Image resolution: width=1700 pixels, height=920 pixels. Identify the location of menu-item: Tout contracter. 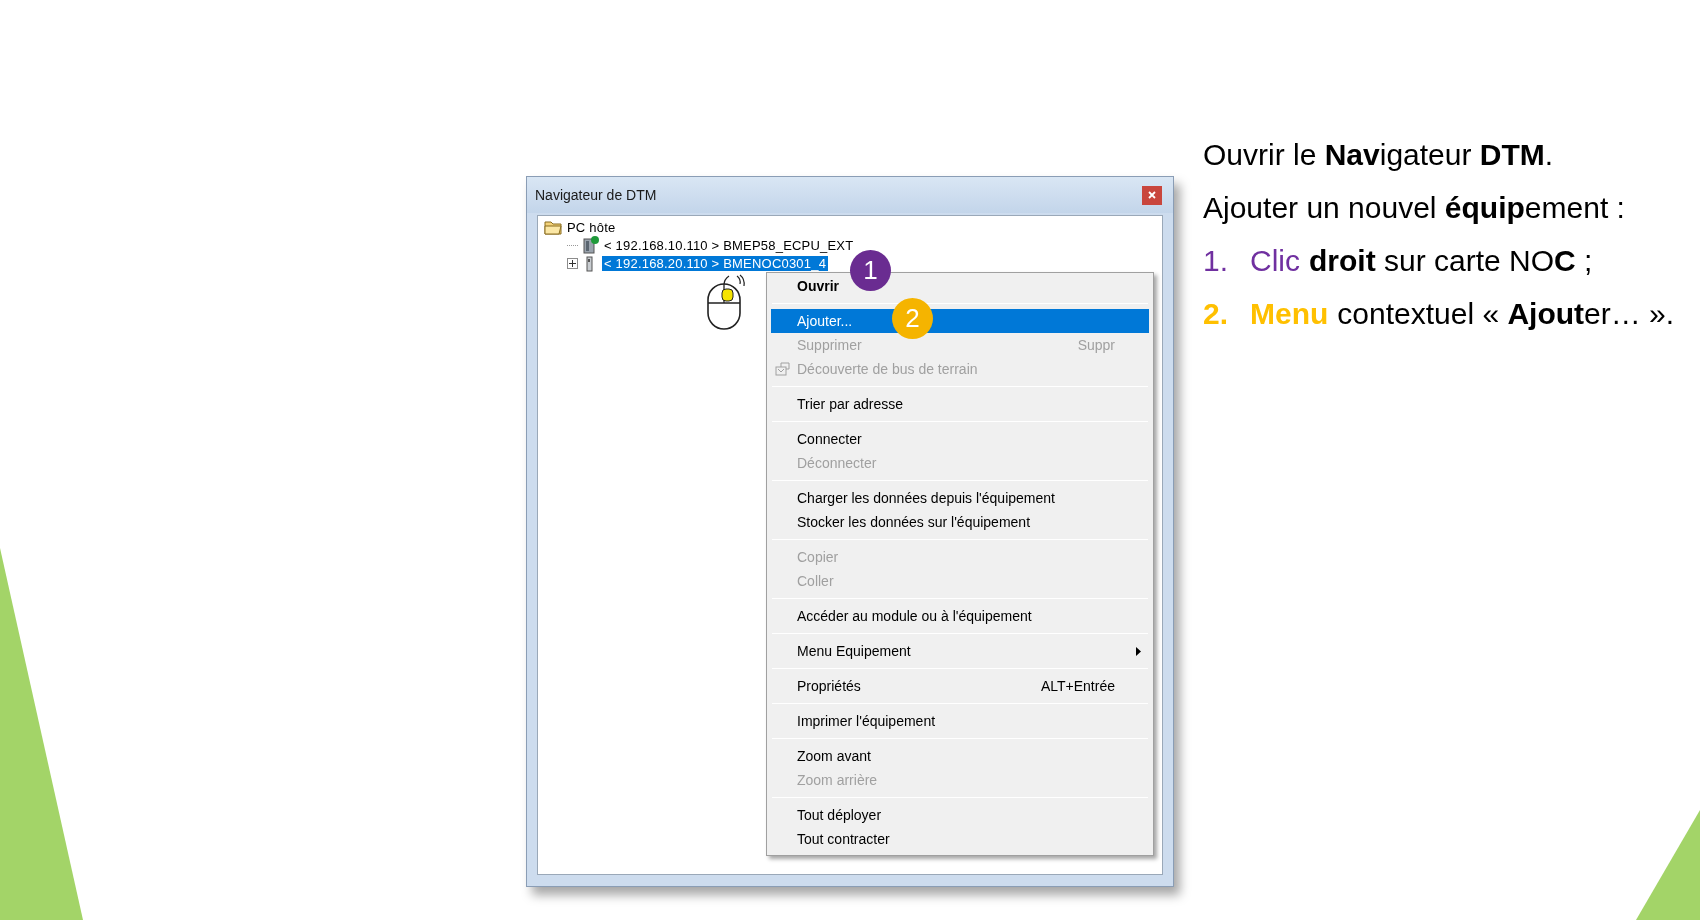
(960, 839).